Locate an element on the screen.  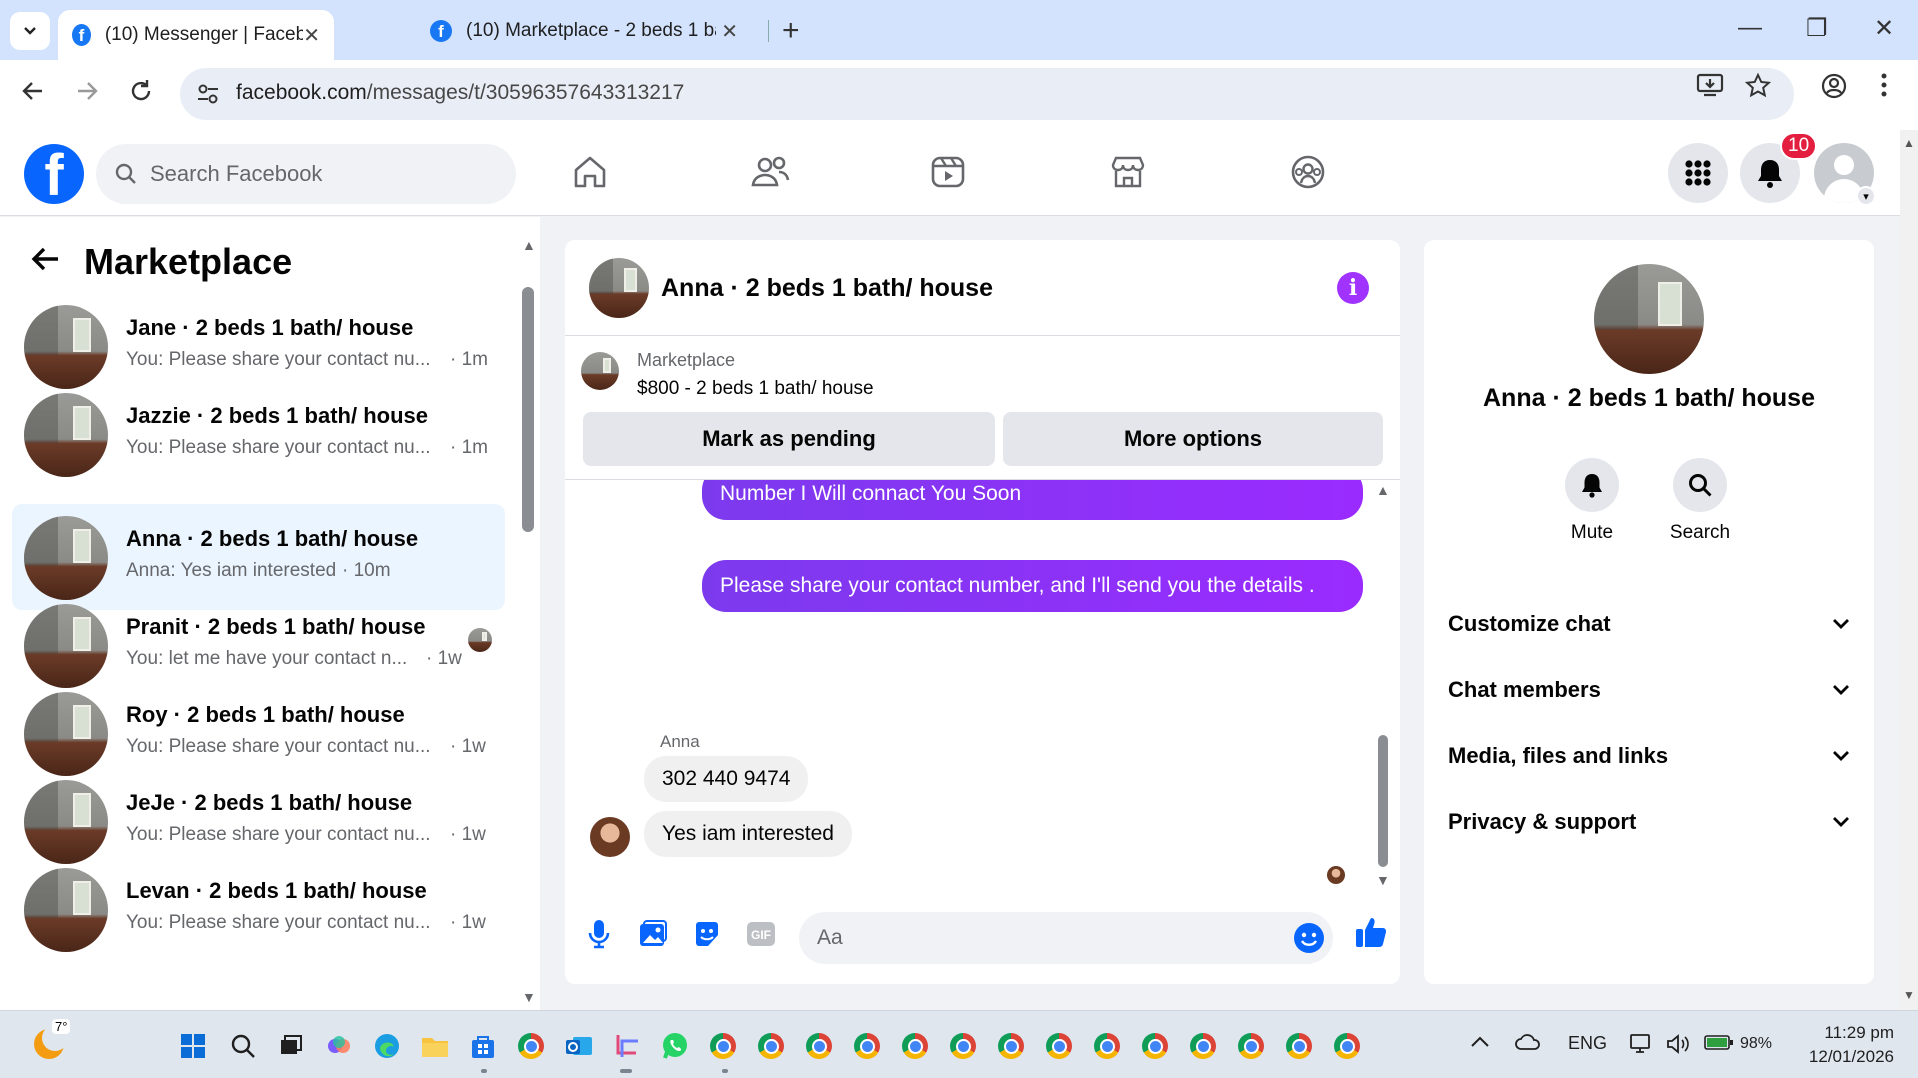
microphone-icon is located at coordinates (599, 934).